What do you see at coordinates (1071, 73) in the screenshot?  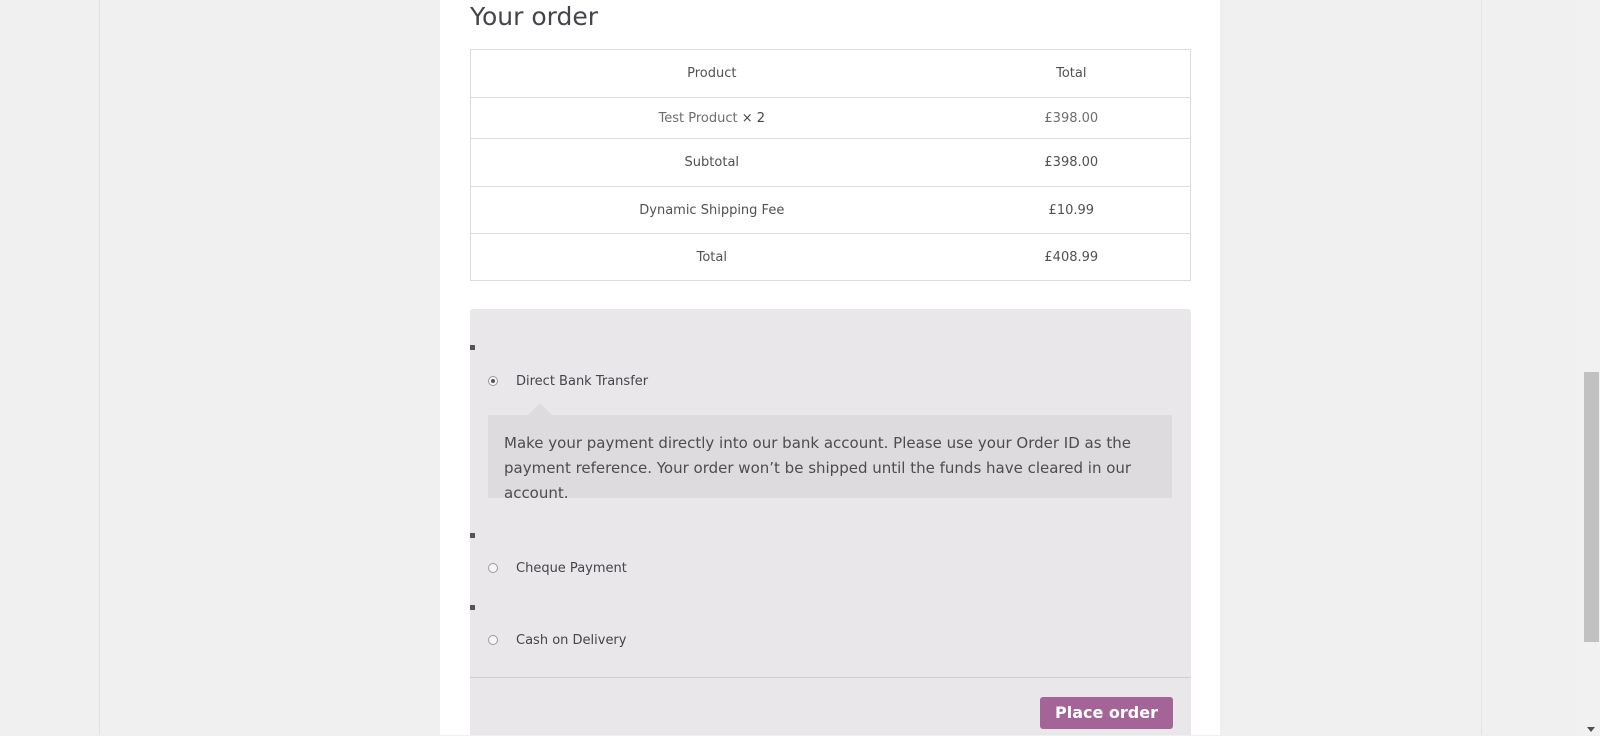 I see `total-column-header: Total` at bounding box center [1071, 73].